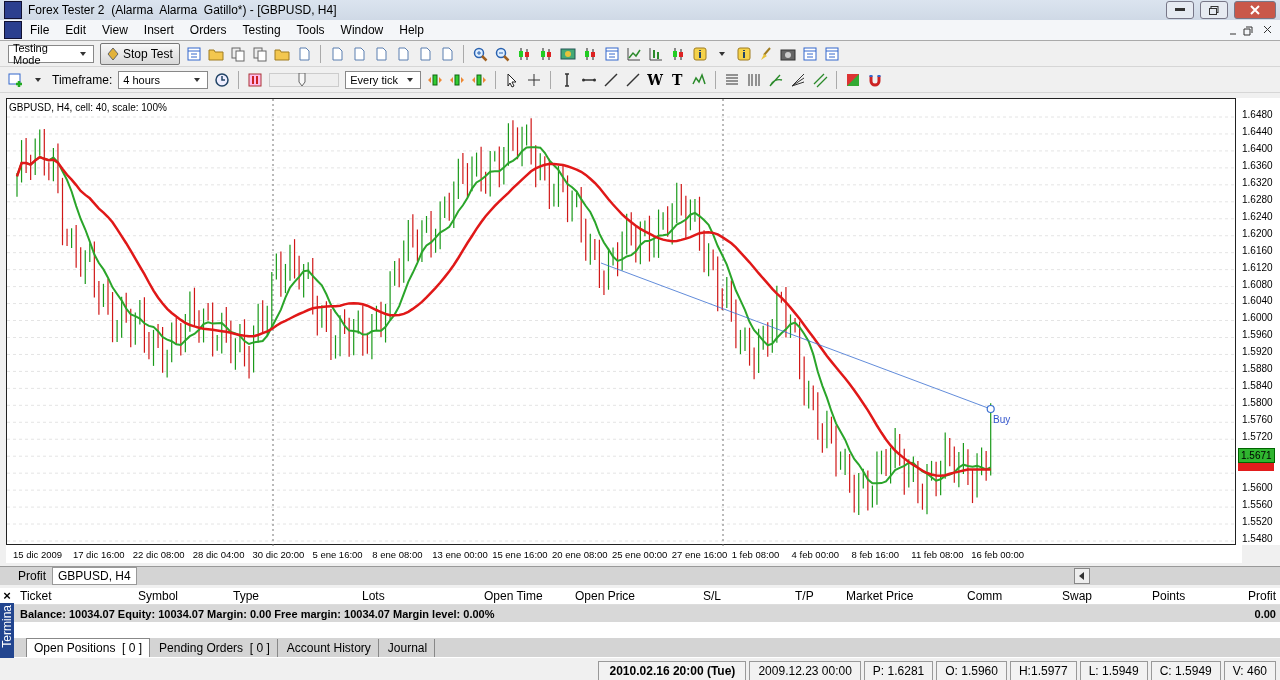 This screenshot has width=1280, height=680. I want to click on column-header: S/L, so click(749, 596).